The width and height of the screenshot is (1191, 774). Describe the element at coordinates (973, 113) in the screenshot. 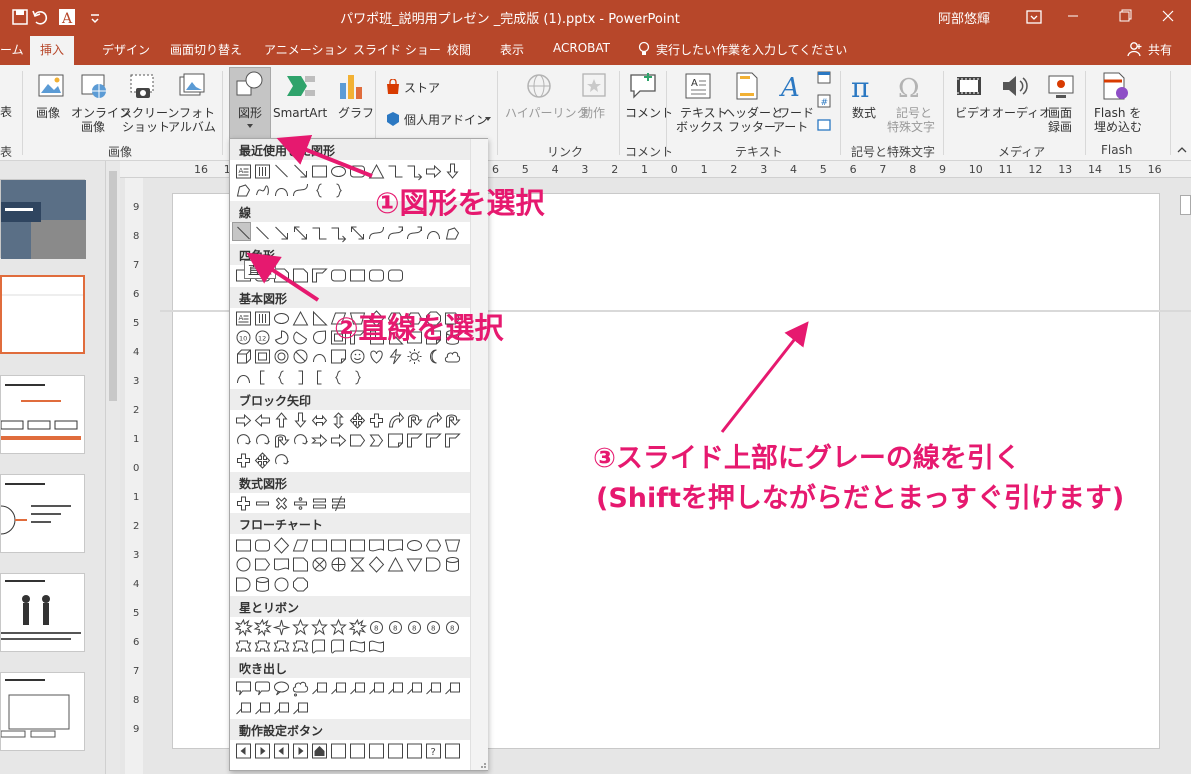

I see `video-label: ビデオ` at that location.